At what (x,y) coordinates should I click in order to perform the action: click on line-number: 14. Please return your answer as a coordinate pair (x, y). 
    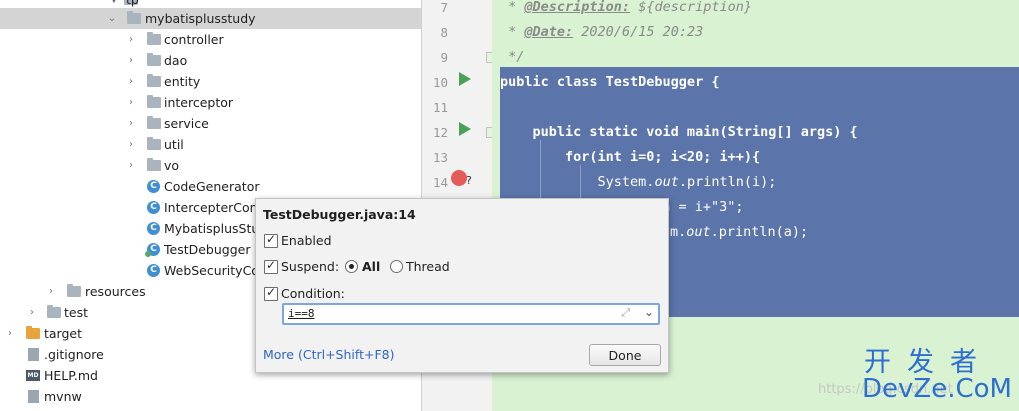
    Looking at the image, I should click on (440, 182).